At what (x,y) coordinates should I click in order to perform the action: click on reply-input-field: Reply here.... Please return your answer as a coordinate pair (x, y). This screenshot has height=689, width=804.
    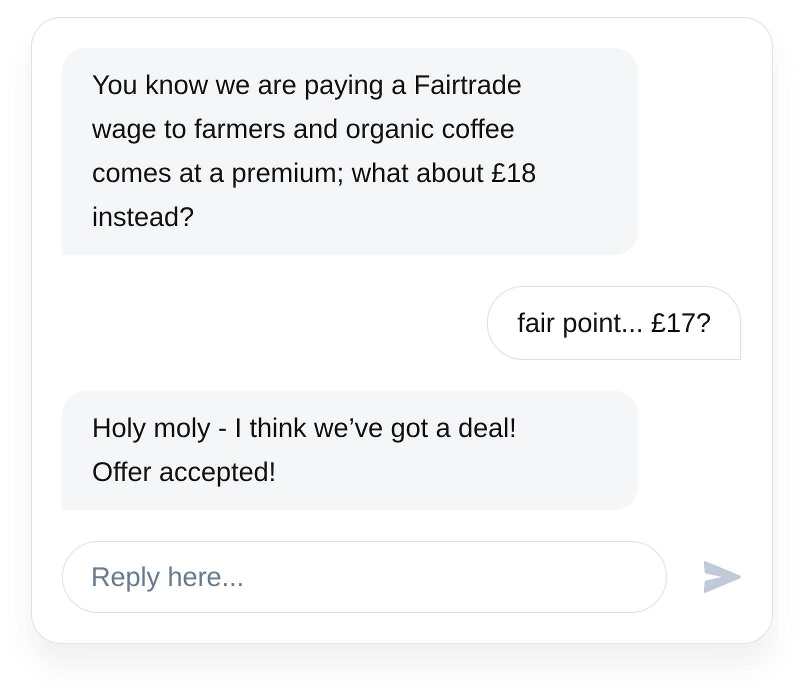
    Looking at the image, I should click on (364, 577).